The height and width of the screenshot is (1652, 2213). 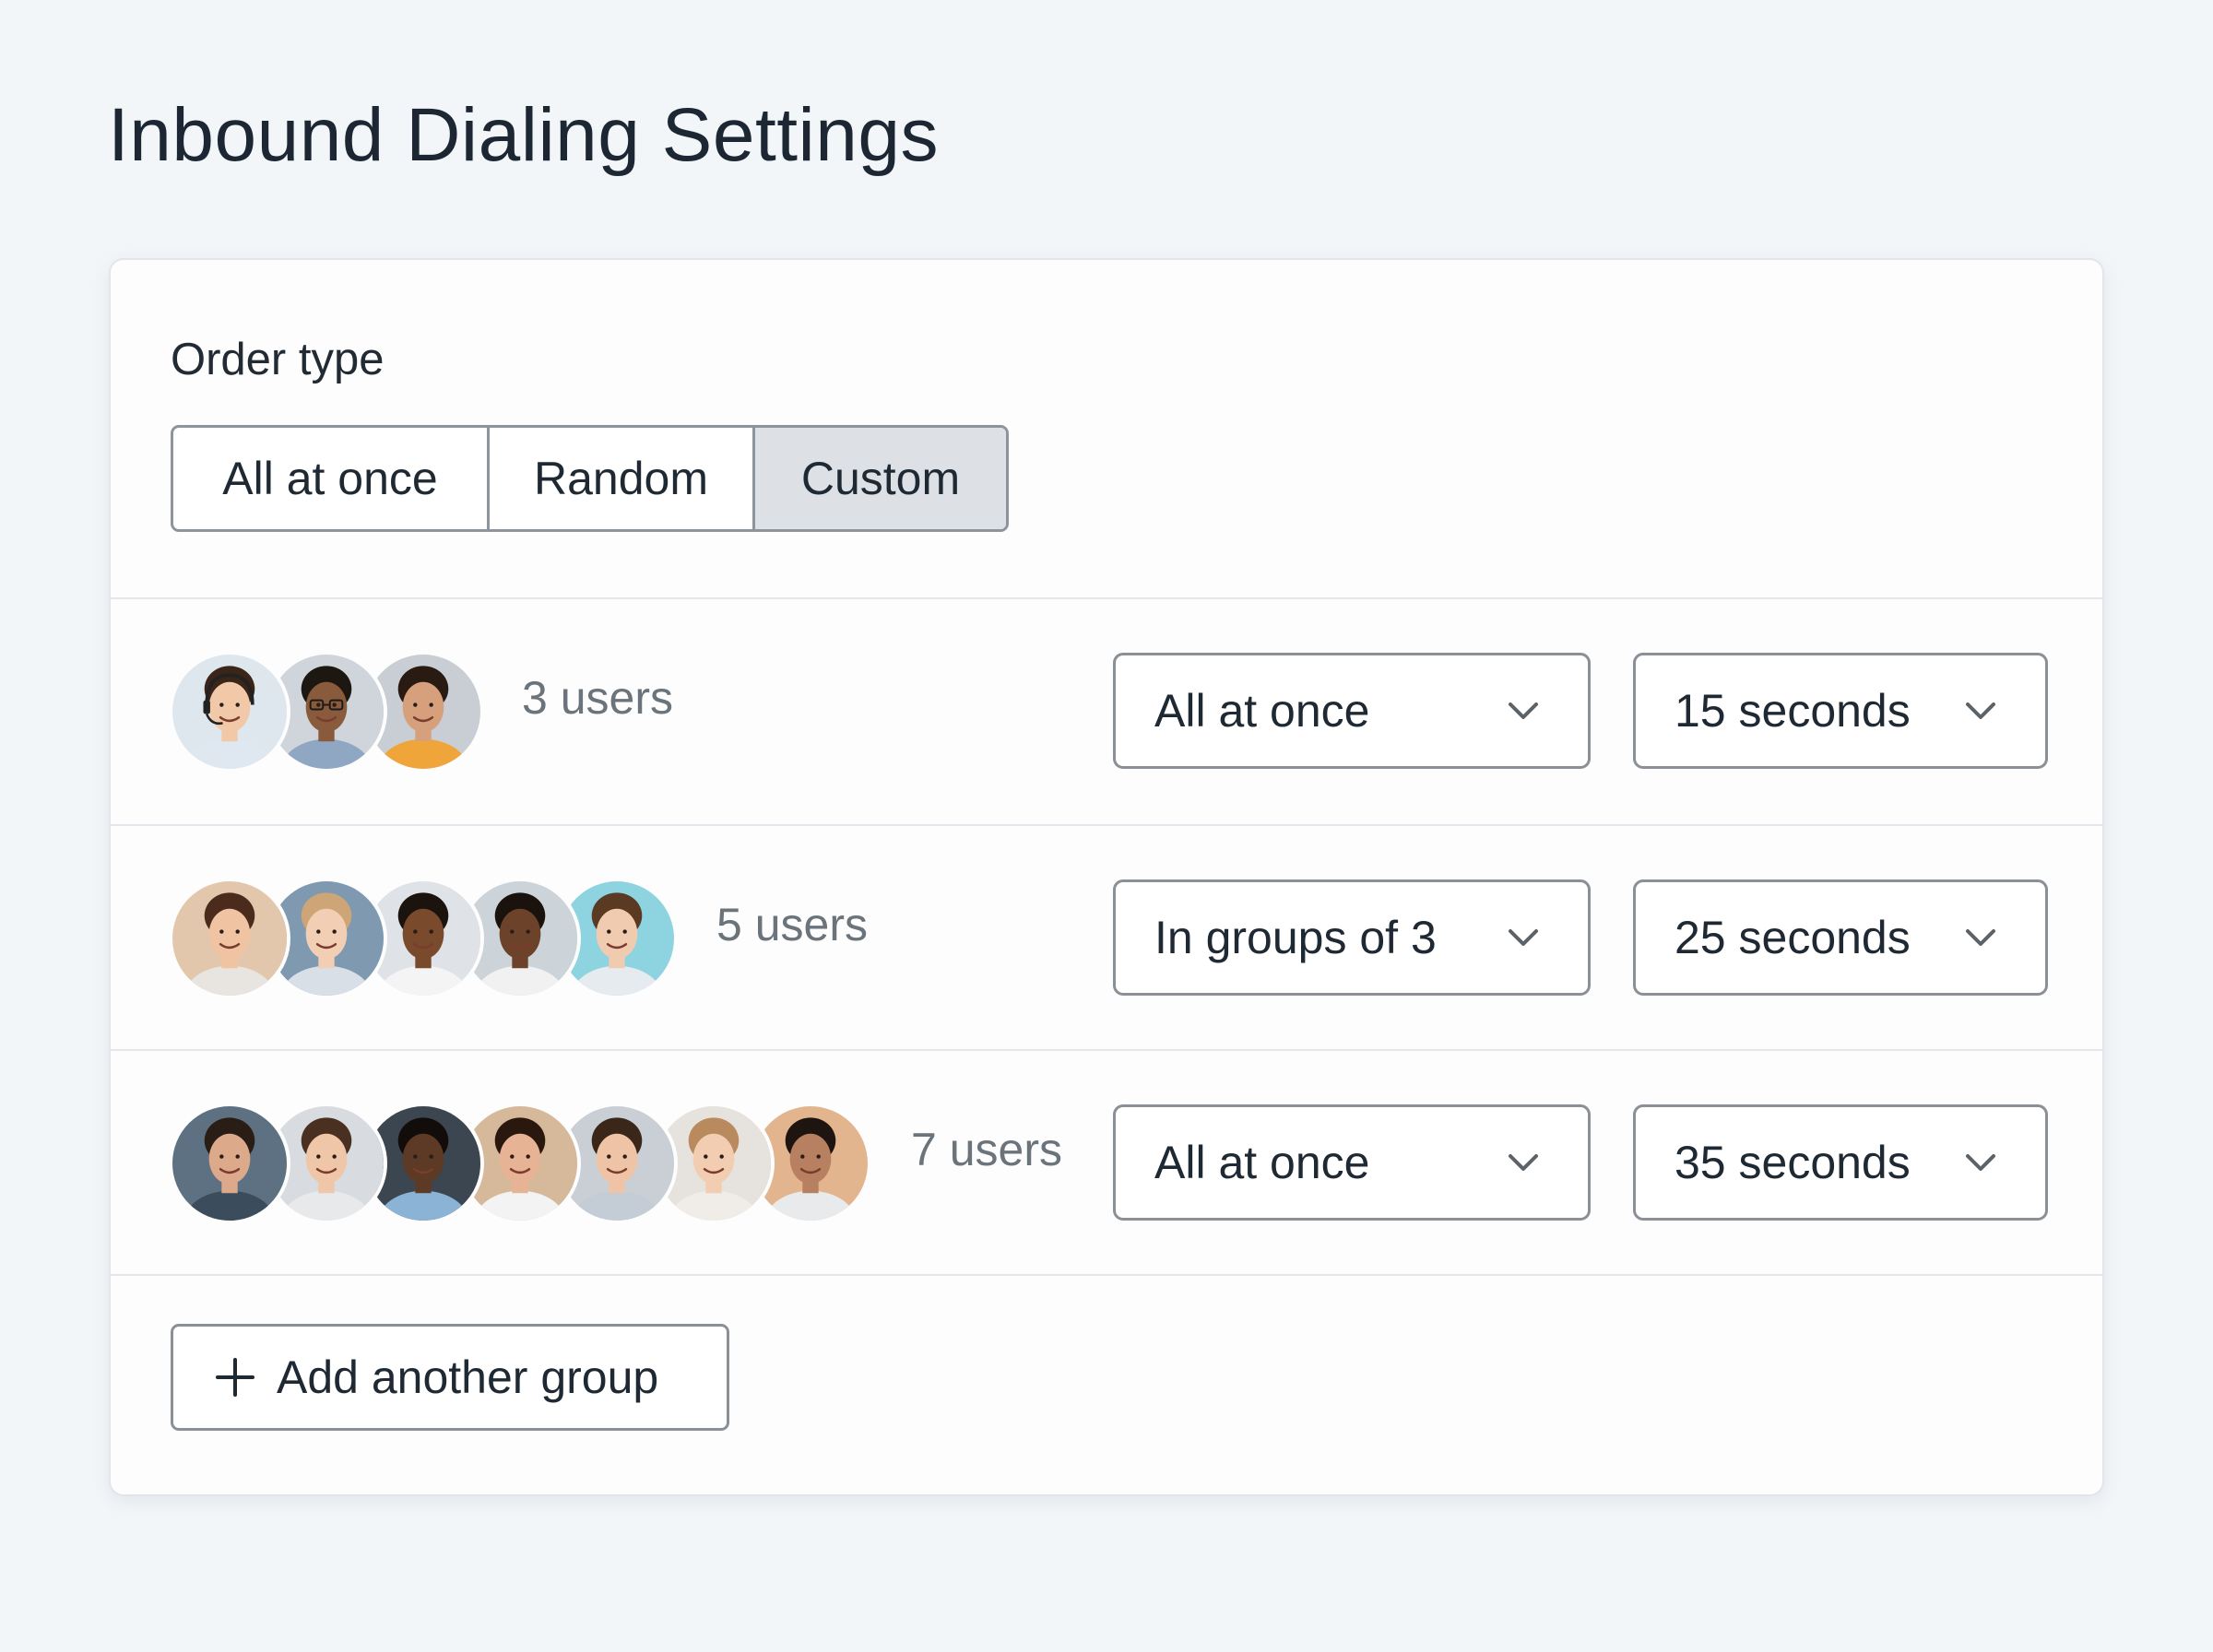 I want to click on timeout-value: 15 seconds, so click(x=1793, y=711).